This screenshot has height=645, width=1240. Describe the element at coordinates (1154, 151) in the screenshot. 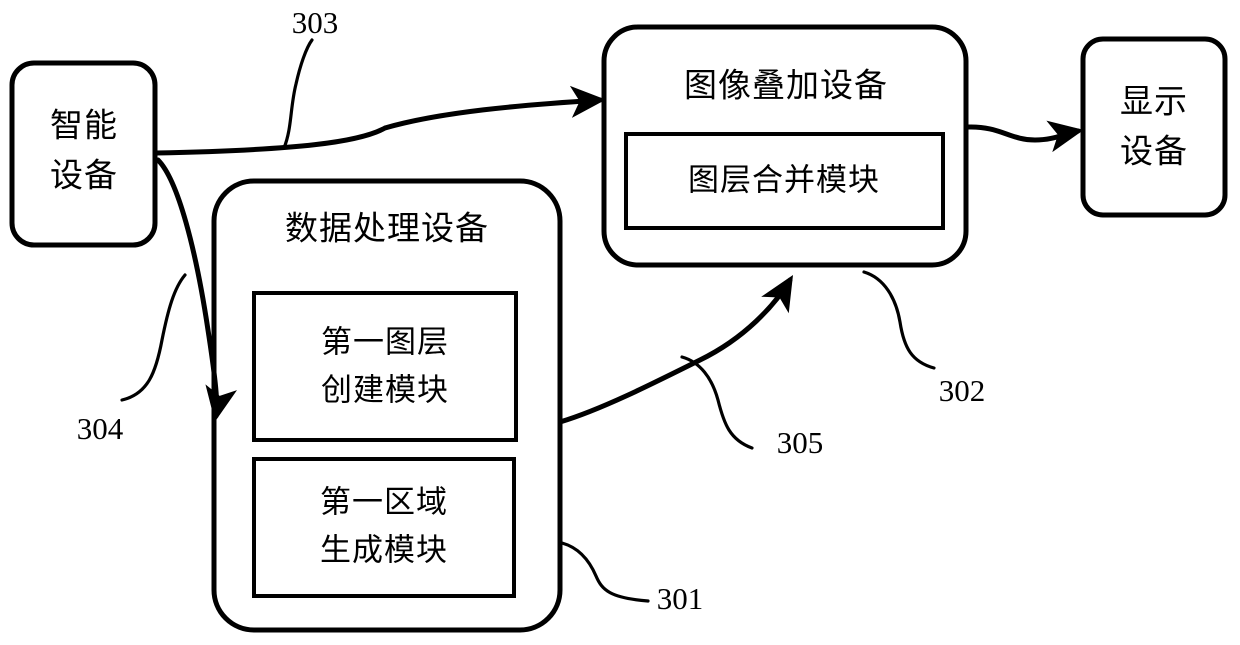

I see `display-device-label-line2: 设备` at that location.